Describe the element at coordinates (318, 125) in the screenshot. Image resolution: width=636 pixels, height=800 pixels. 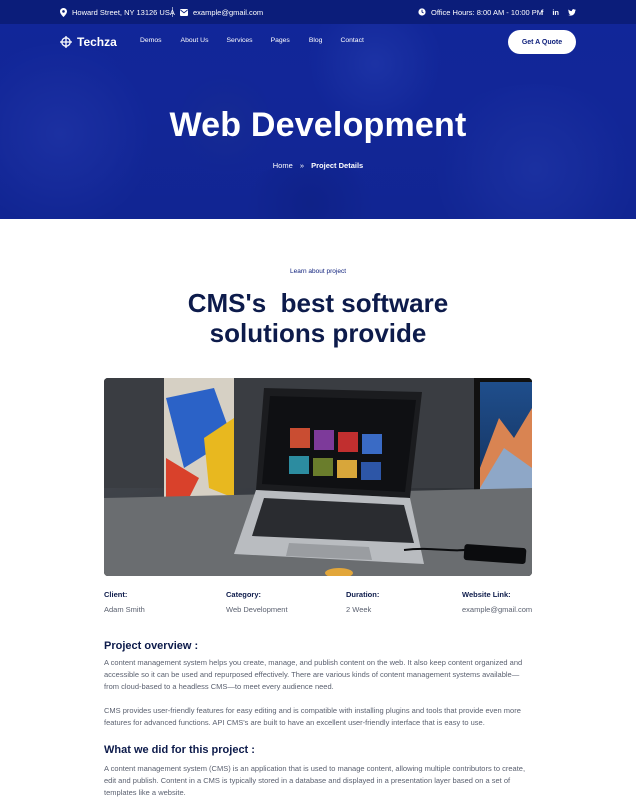
I see `page-title: Web Development` at that location.